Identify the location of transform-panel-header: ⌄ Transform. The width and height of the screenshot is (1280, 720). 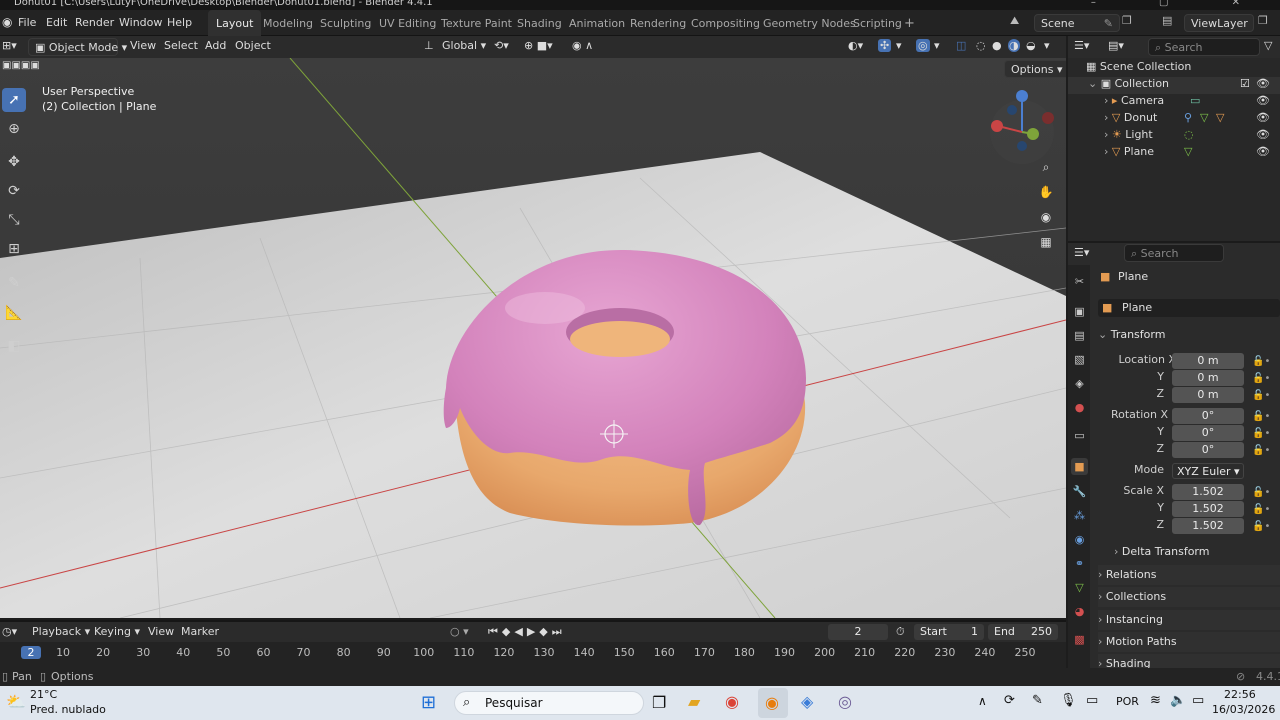
(1189, 335).